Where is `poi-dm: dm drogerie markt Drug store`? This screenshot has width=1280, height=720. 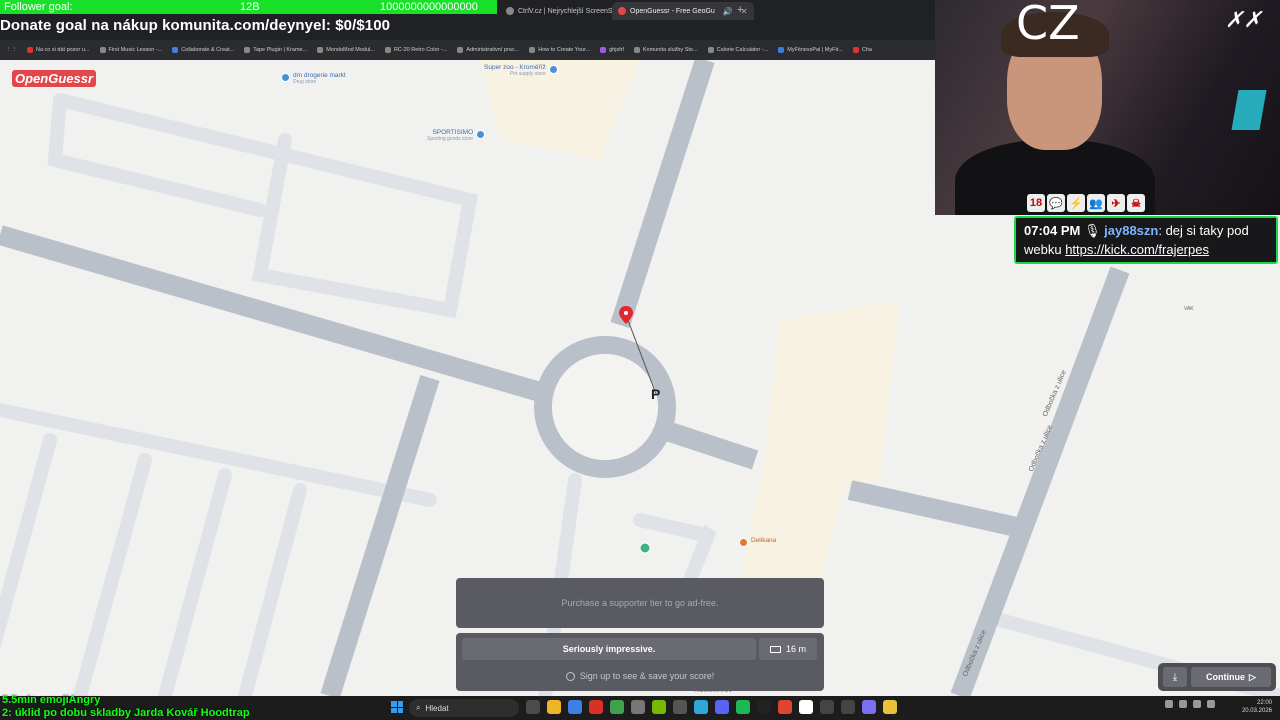
poi-dm: dm drogerie markt Drug store is located at coordinates (313, 78).